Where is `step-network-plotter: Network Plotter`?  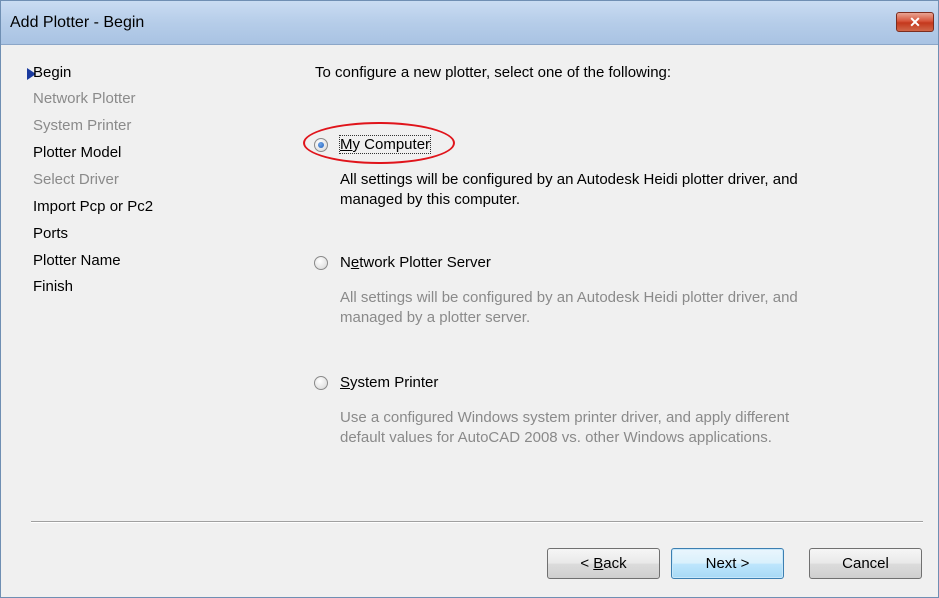
step-network-plotter: Network Plotter is located at coordinates (84, 98).